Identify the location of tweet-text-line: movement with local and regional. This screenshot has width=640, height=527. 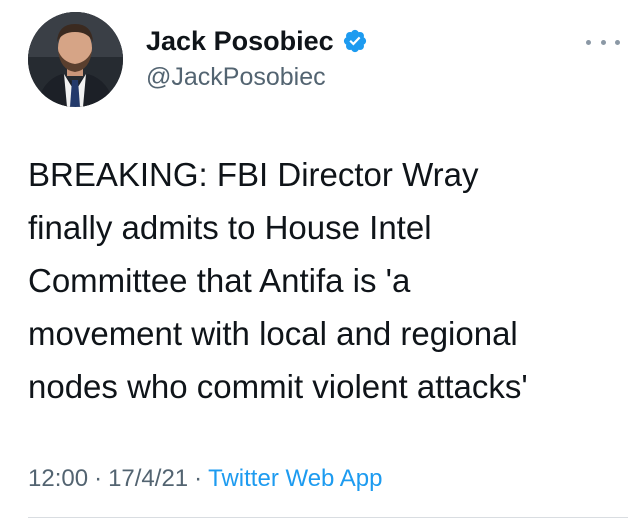
(273, 333).